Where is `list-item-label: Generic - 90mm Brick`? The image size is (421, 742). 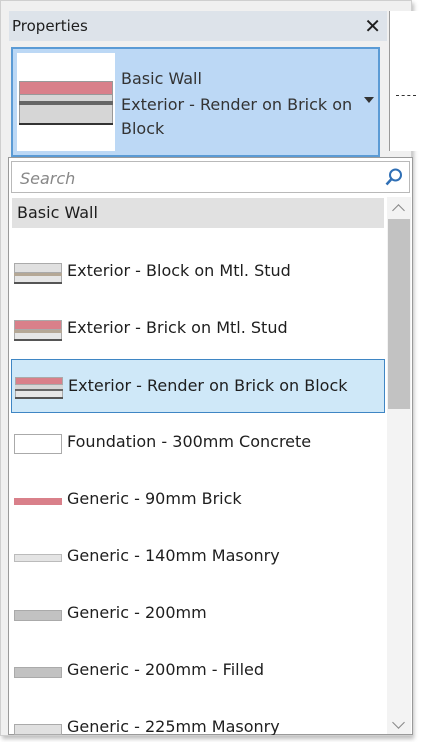 list-item-label: Generic - 90mm Brick is located at coordinates (154, 498).